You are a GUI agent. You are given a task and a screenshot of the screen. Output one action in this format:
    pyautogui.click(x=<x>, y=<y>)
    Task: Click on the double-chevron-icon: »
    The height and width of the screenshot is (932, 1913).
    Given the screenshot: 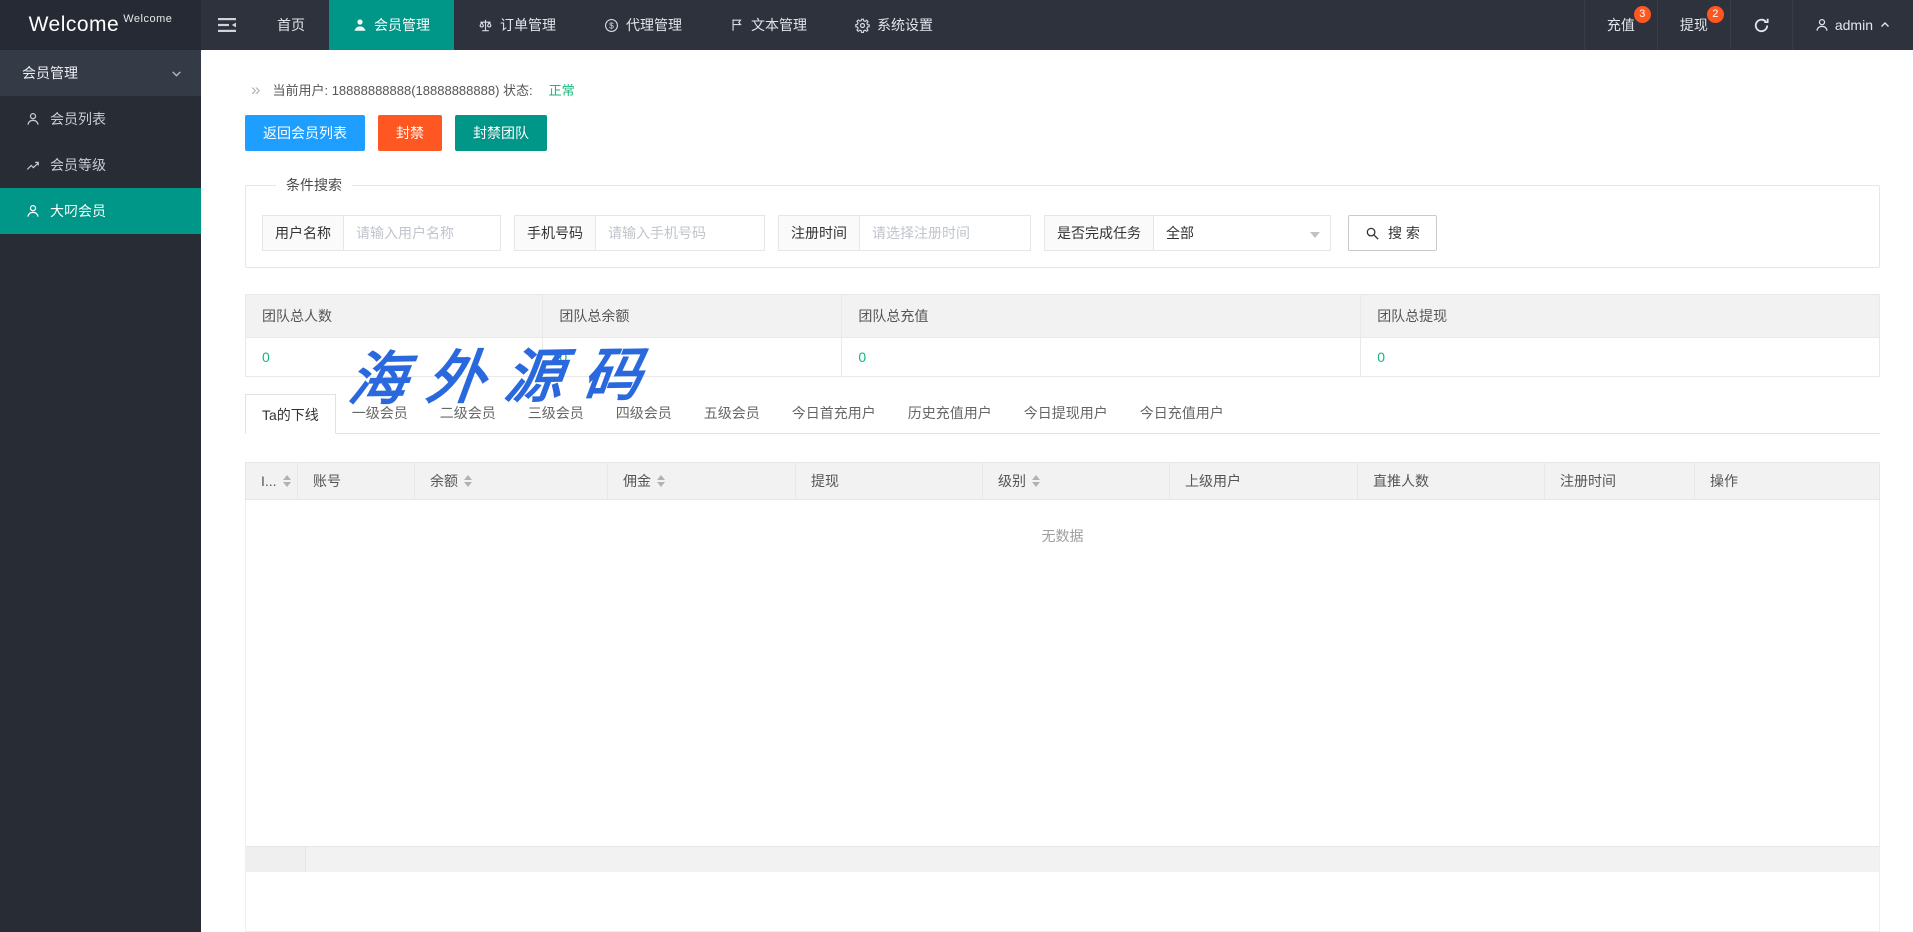 What is the action you would take?
    pyautogui.click(x=256, y=89)
    